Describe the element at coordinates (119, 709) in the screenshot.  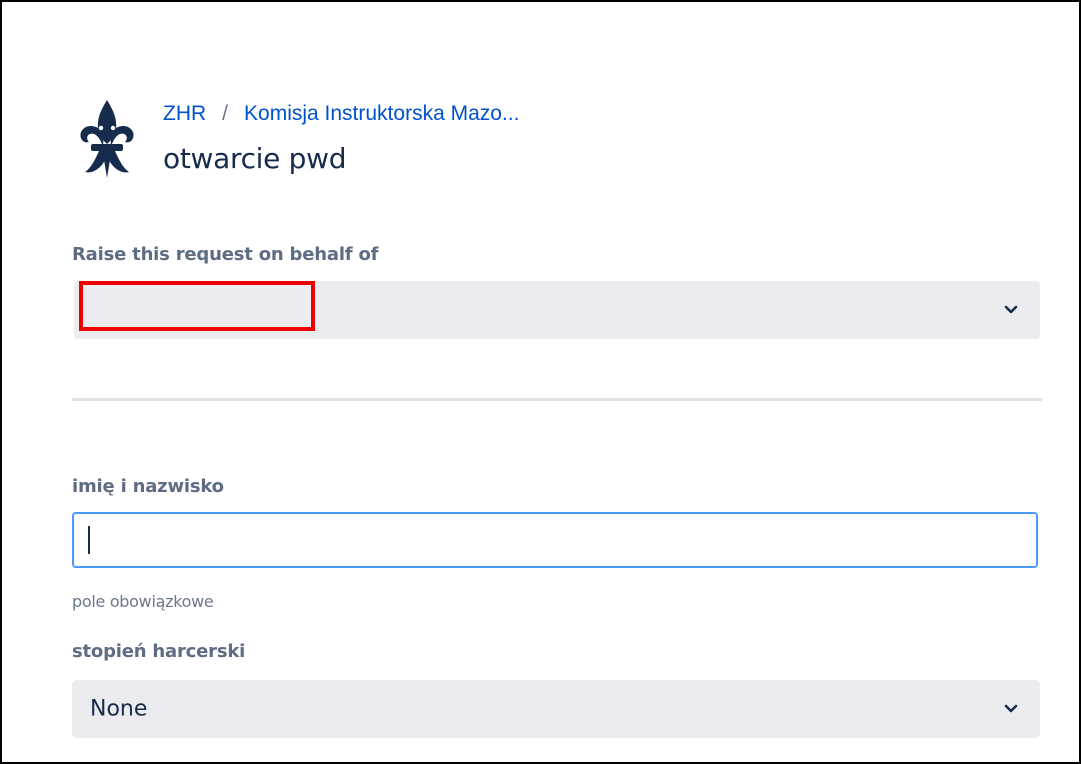
I see `rank-select-value: None` at that location.